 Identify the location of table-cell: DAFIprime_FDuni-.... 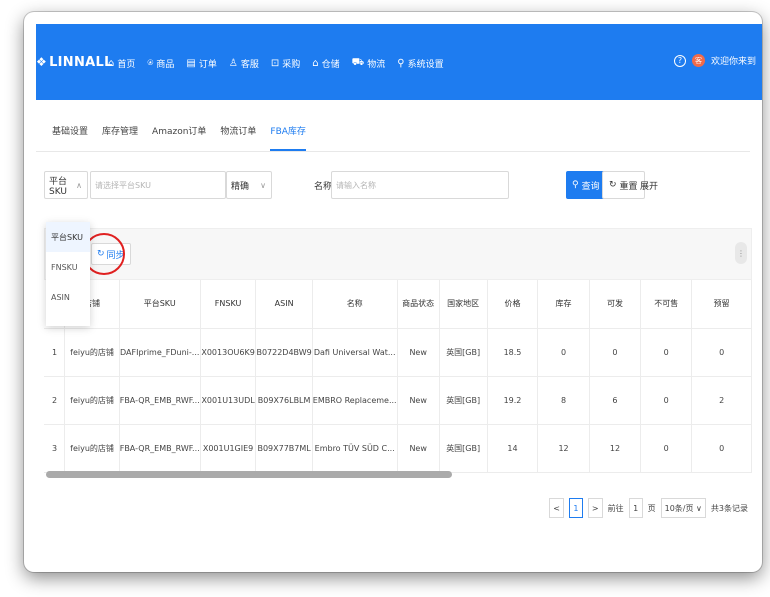
(160, 352).